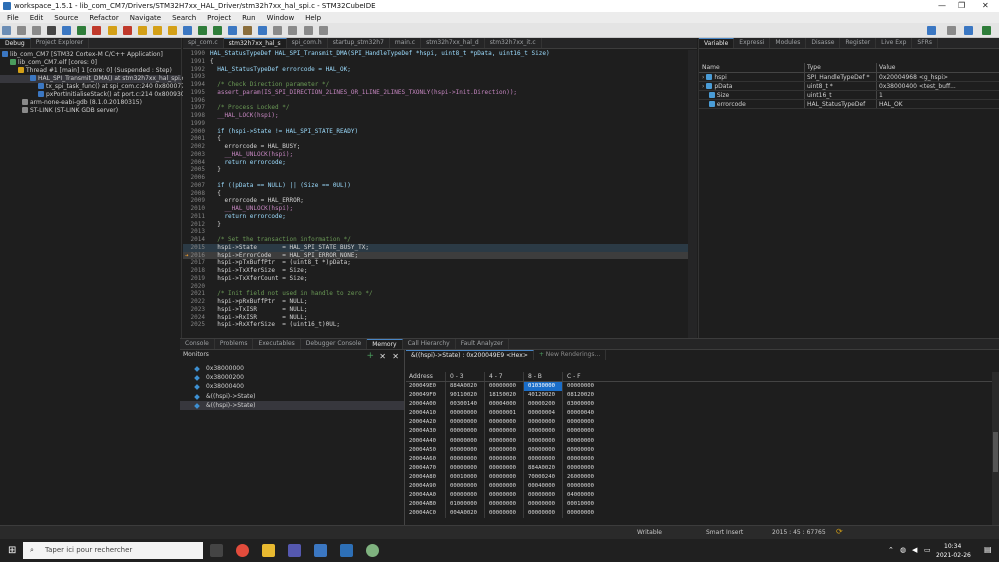  What do you see at coordinates (194, 155) in the screenshot?
I see `line-number: 2003` at bounding box center [194, 155].